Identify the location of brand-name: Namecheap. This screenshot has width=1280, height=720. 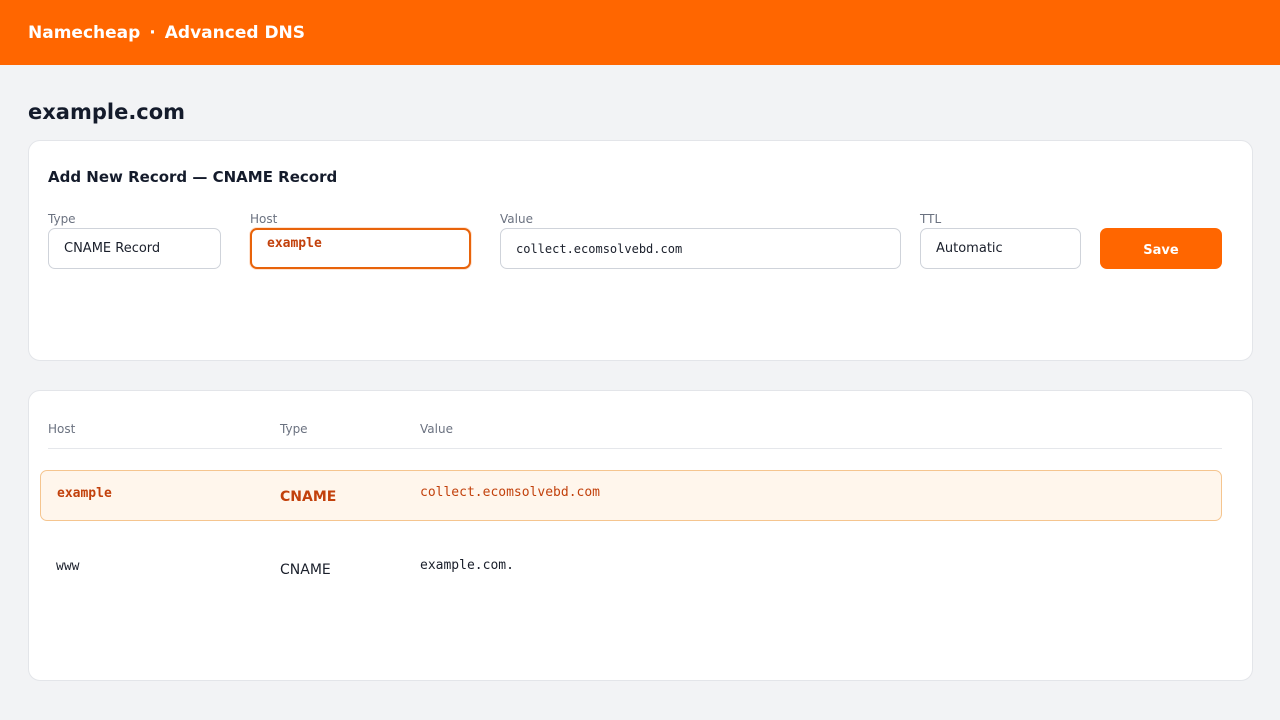
(84, 33).